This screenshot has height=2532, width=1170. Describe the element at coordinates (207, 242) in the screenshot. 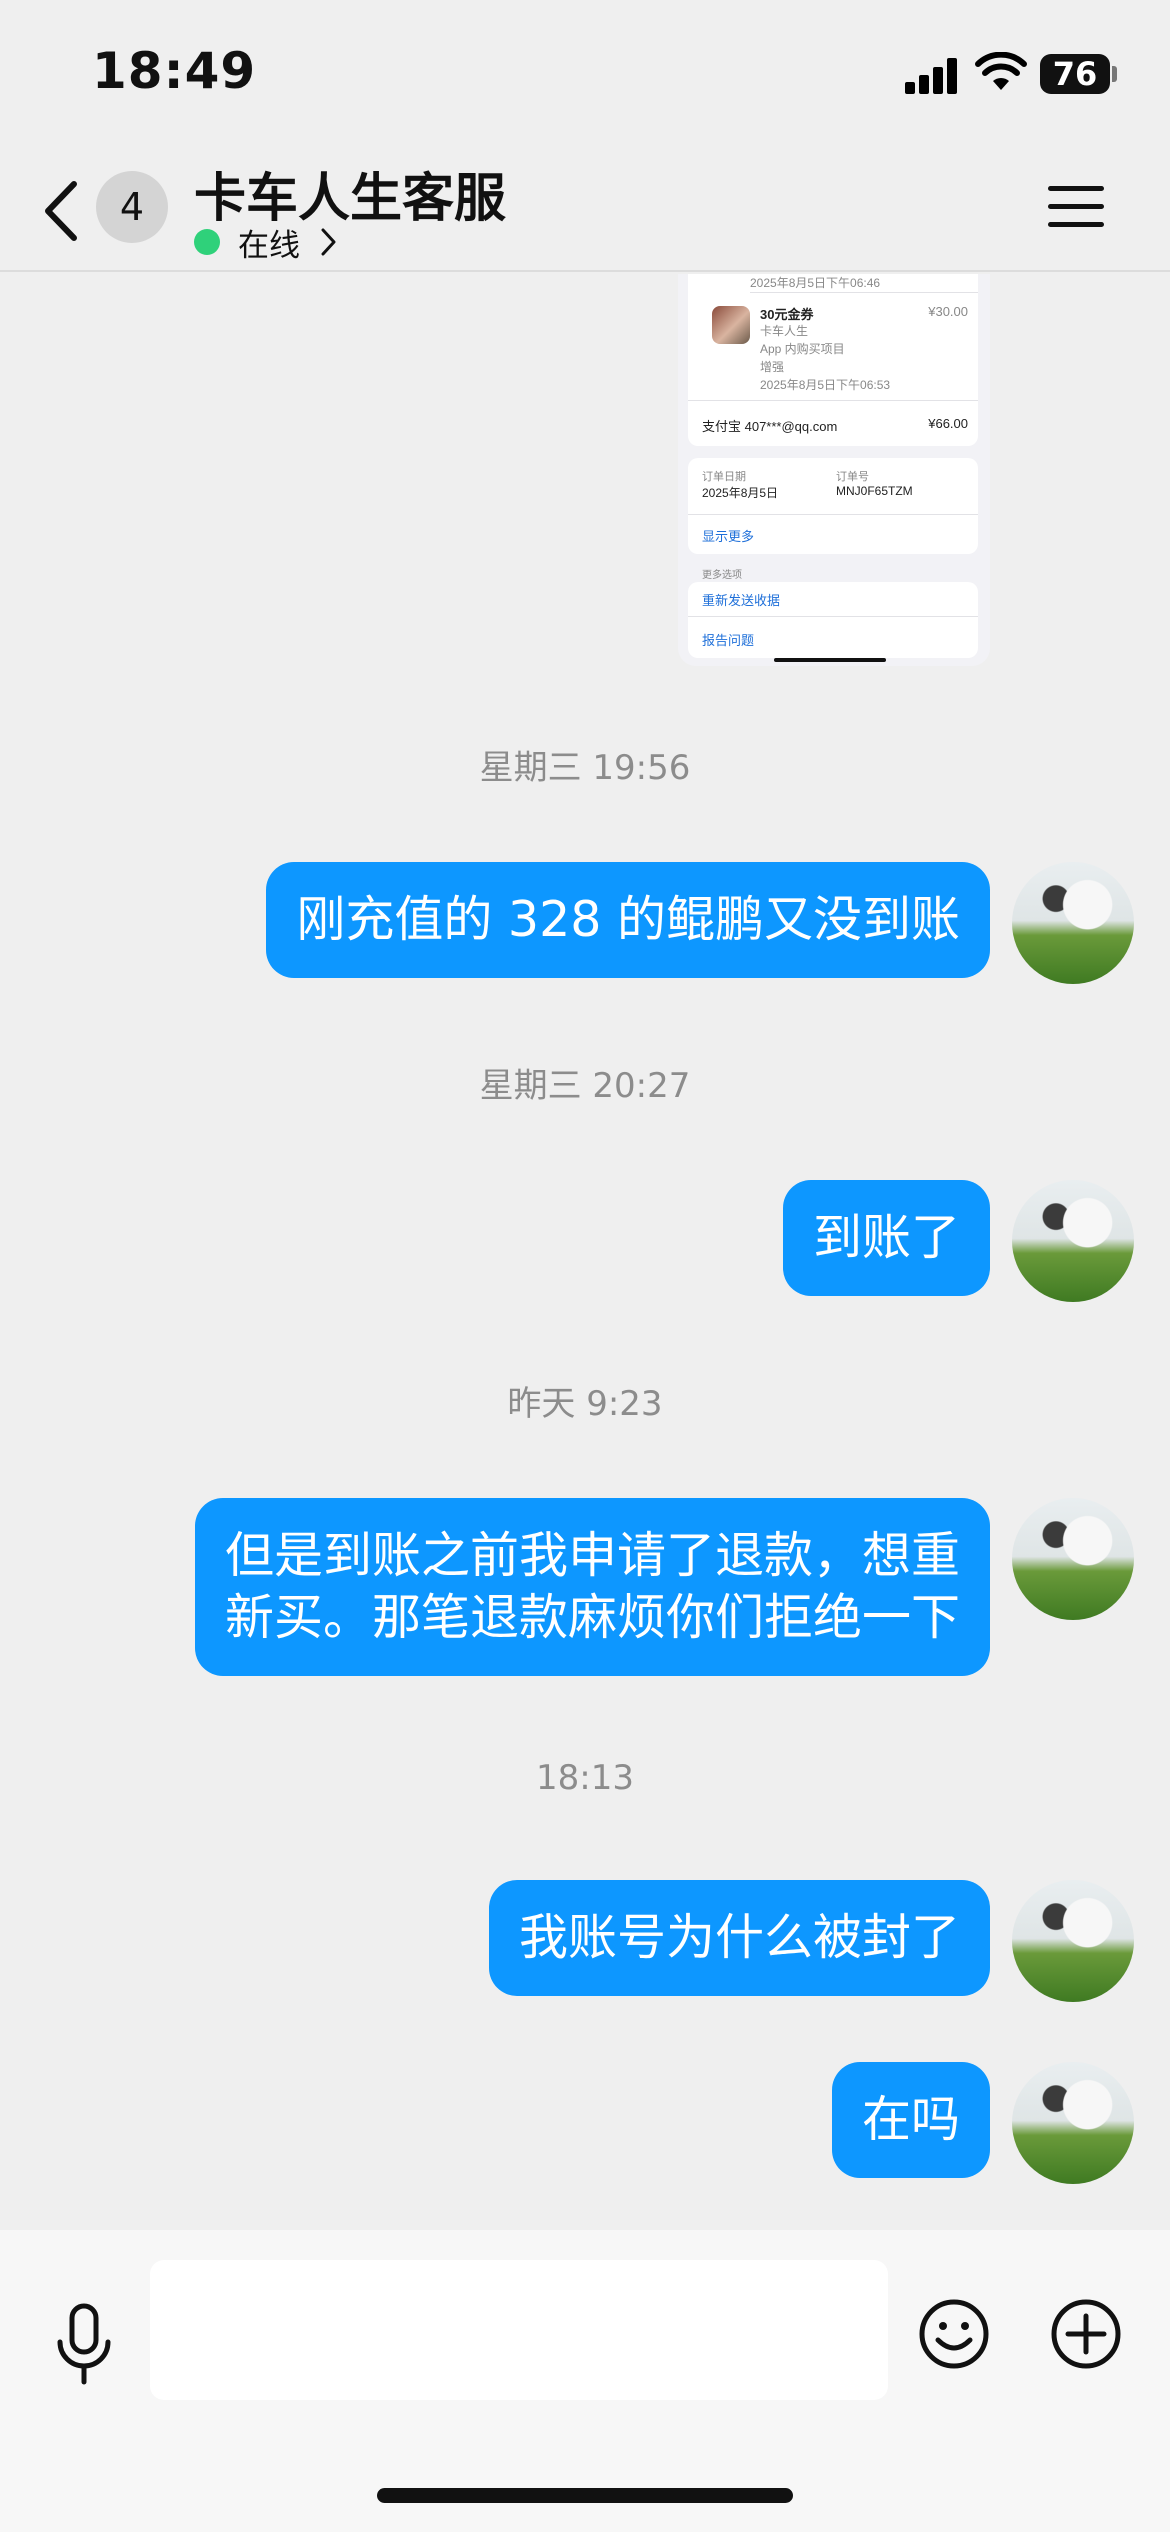

I see `online-dot` at that location.